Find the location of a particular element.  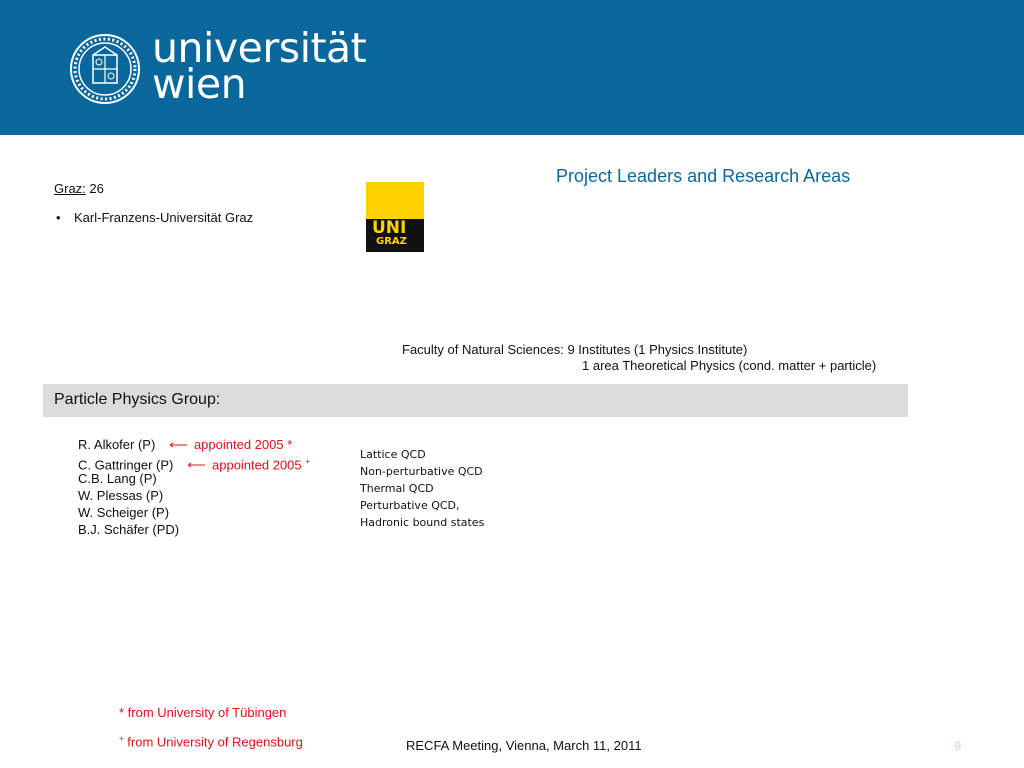

page-number: 9 is located at coordinates (958, 745).